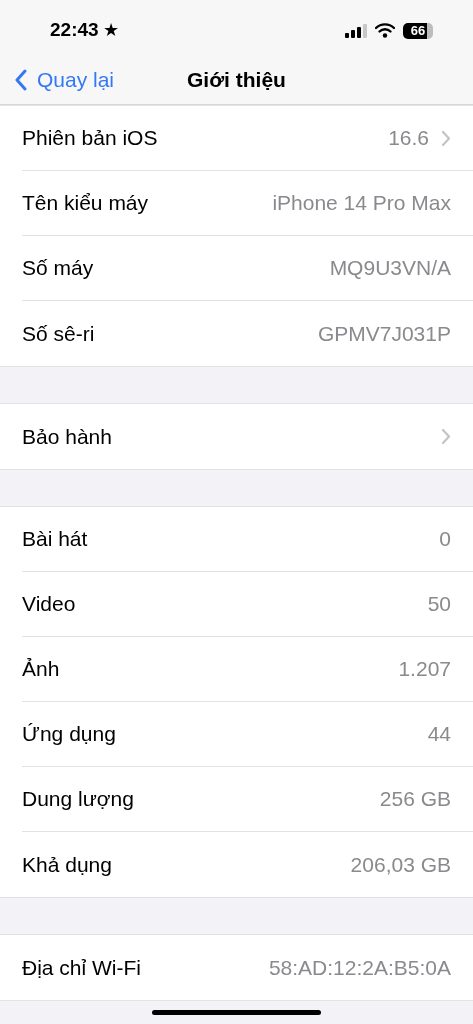  Describe the element at coordinates (69, 734) in the screenshot. I see `row-label: Ứng dụng` at that location.